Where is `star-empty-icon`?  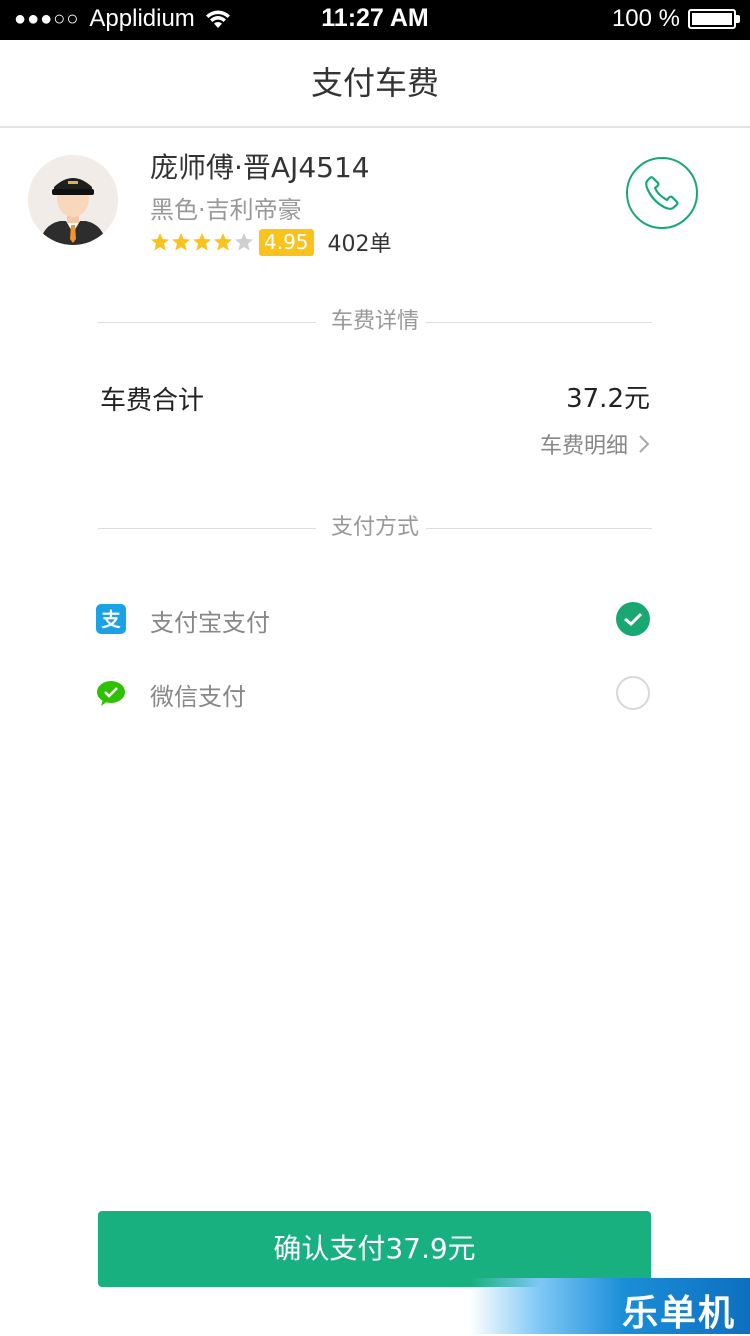 star-empty-icon is located at coordinates (244, 242).